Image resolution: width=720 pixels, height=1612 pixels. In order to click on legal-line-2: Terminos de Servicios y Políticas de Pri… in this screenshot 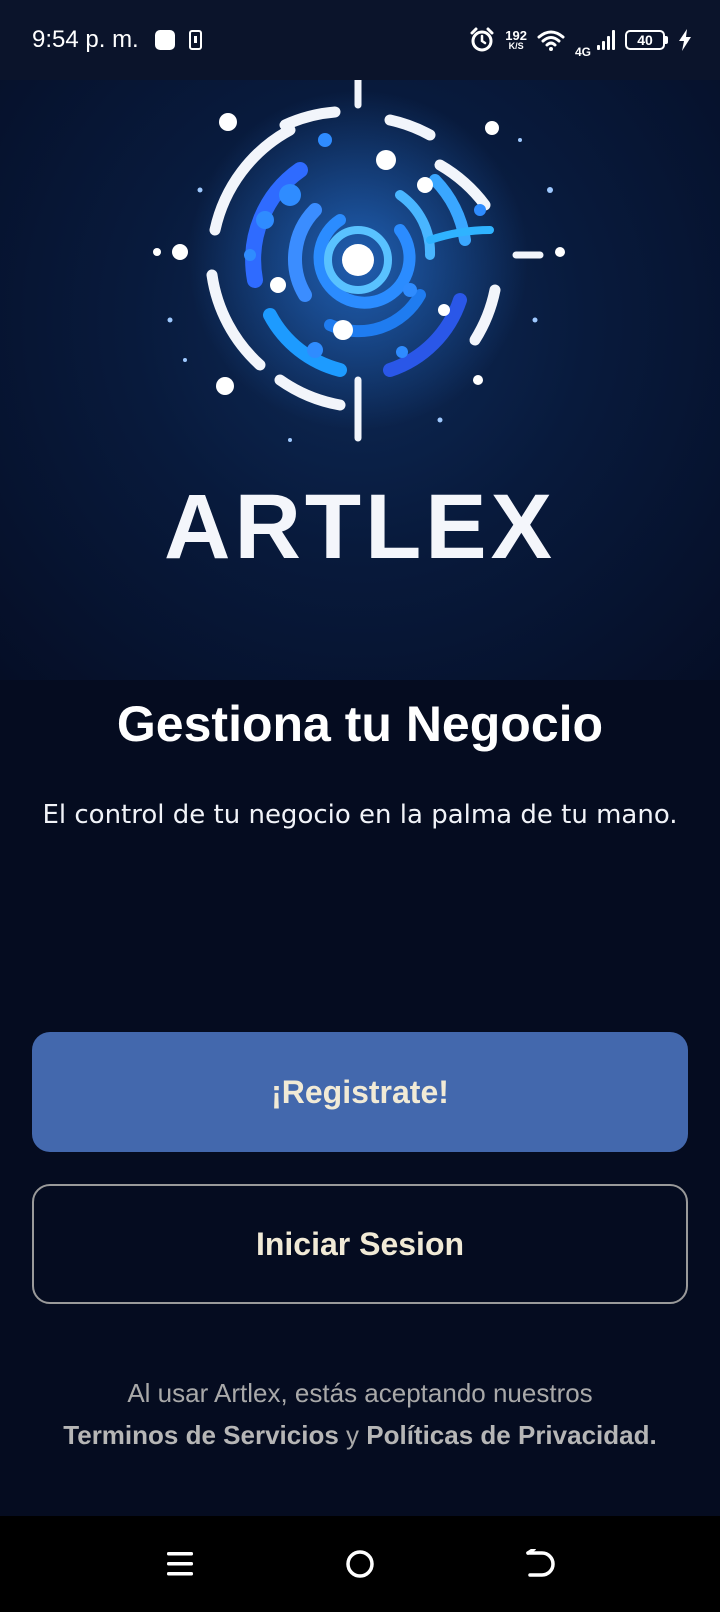, I will do `click(360, 1435)`.